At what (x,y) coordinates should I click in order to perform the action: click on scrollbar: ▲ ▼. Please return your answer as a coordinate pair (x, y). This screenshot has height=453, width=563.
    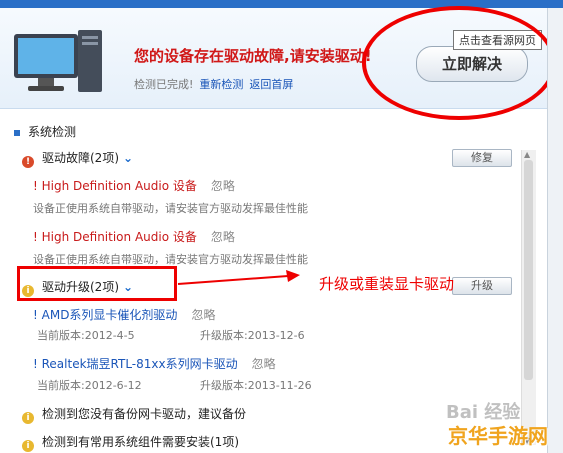
    Looking at the image, I should click on (528, 297).